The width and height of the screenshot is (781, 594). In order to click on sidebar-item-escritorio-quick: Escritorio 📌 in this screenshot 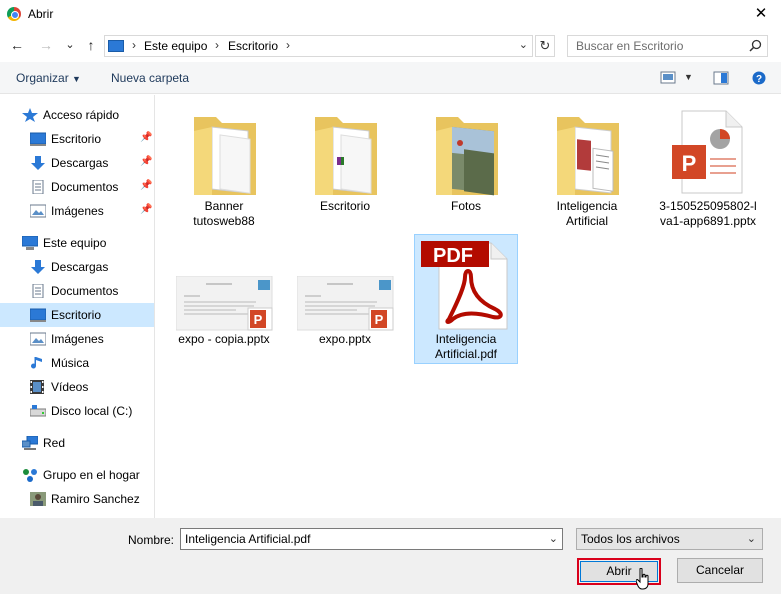, I will do `click(77, 139)`.